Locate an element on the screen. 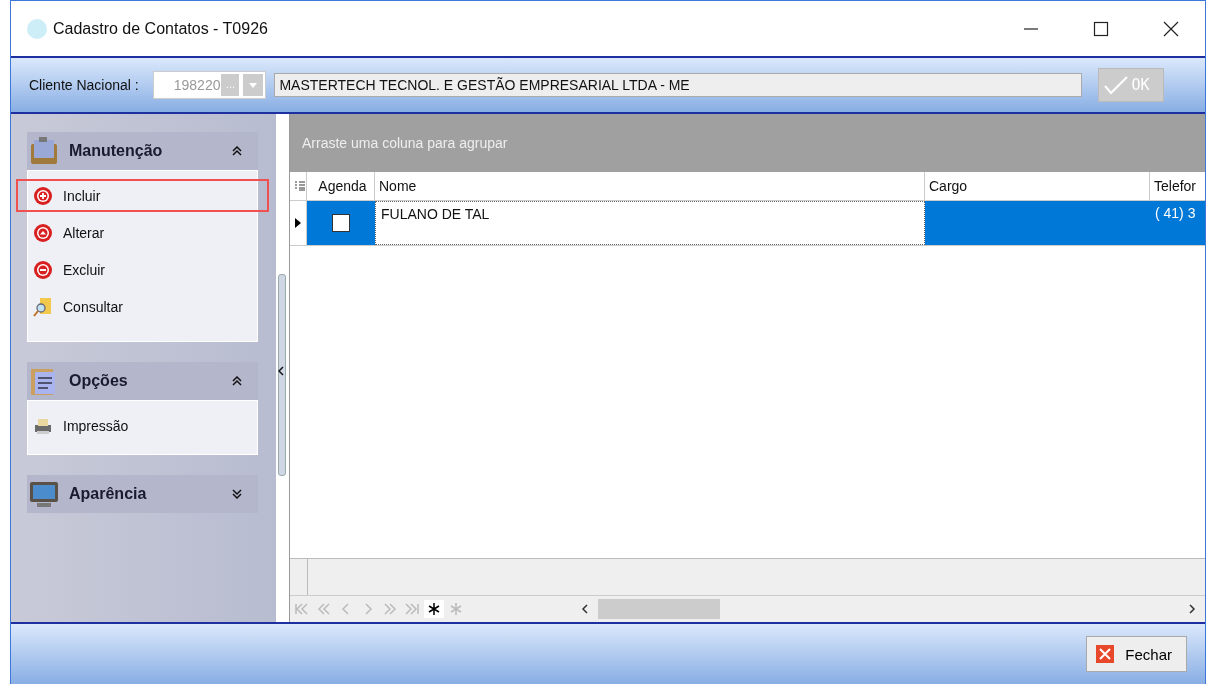 Image resolution: width=1208 pixels, height=684 pixels. sidebar-item: Incluir is located at coordinates (142, 195).